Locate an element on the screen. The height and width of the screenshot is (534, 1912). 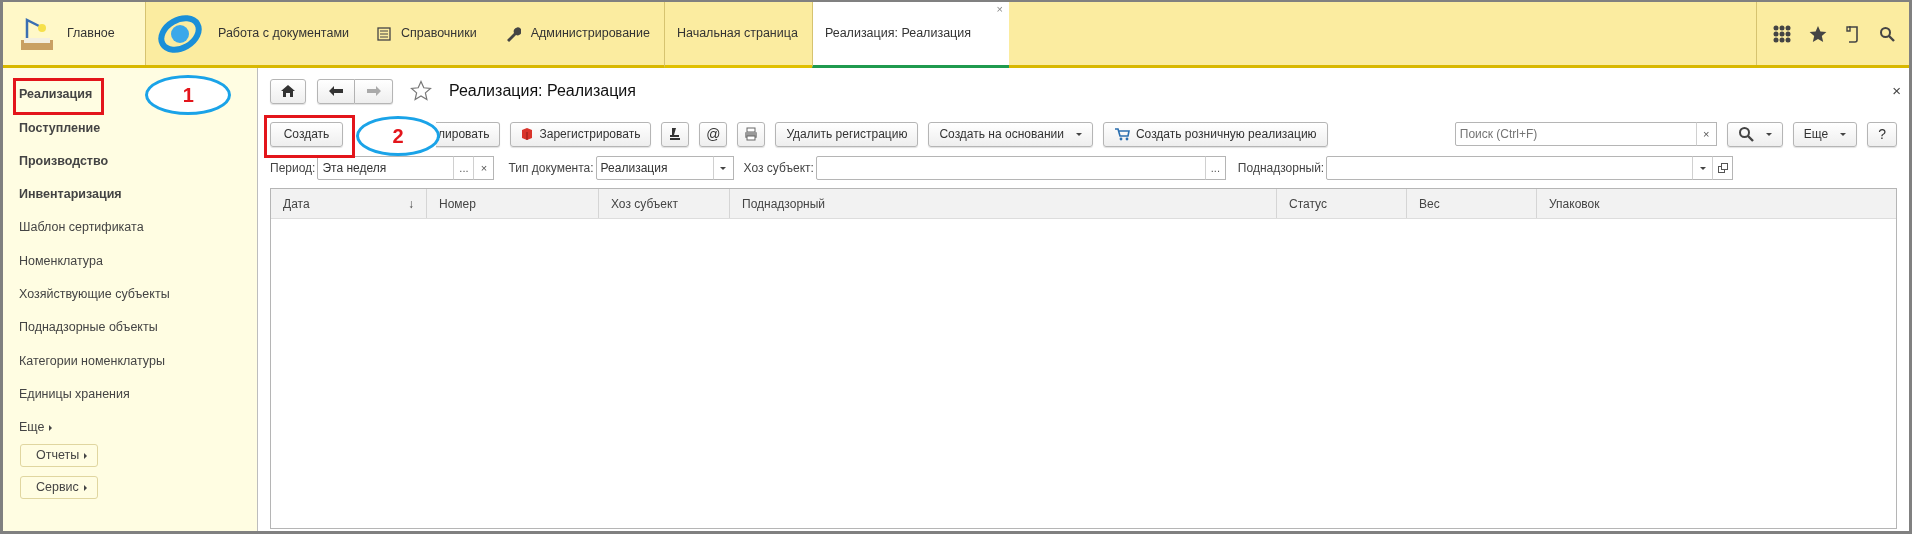
star-outline-icon is located at coordinates (421, 91).